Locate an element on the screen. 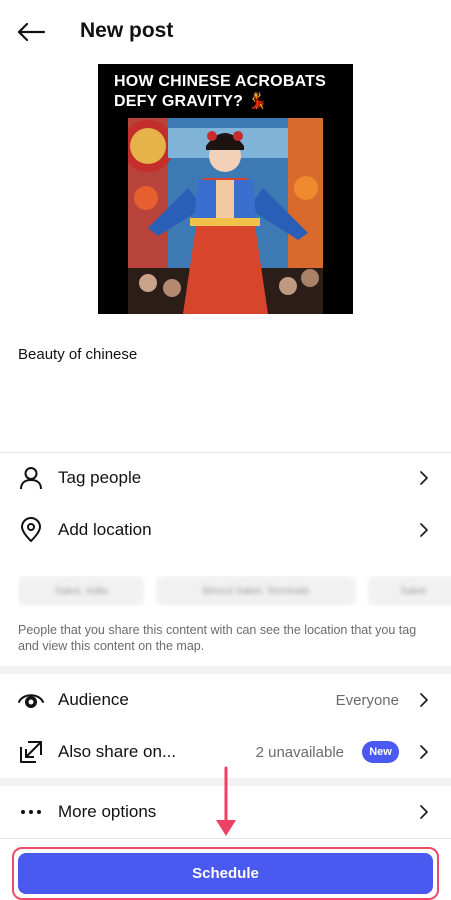  new-badge: New is located at coordinates (380, 752).